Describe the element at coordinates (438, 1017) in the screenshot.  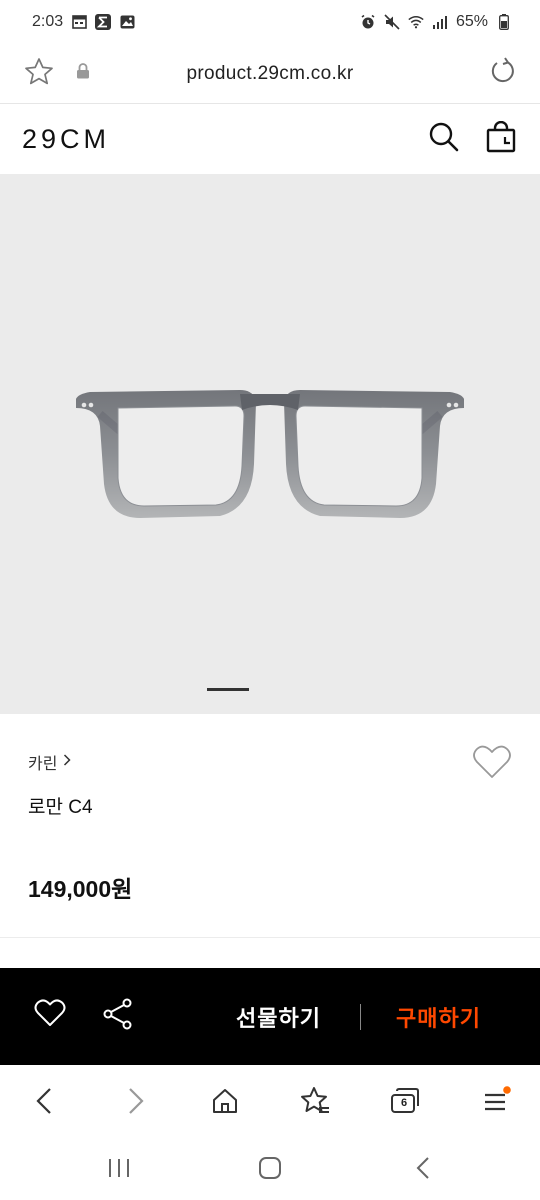
I see `buy-button: 구매하기` at that location.